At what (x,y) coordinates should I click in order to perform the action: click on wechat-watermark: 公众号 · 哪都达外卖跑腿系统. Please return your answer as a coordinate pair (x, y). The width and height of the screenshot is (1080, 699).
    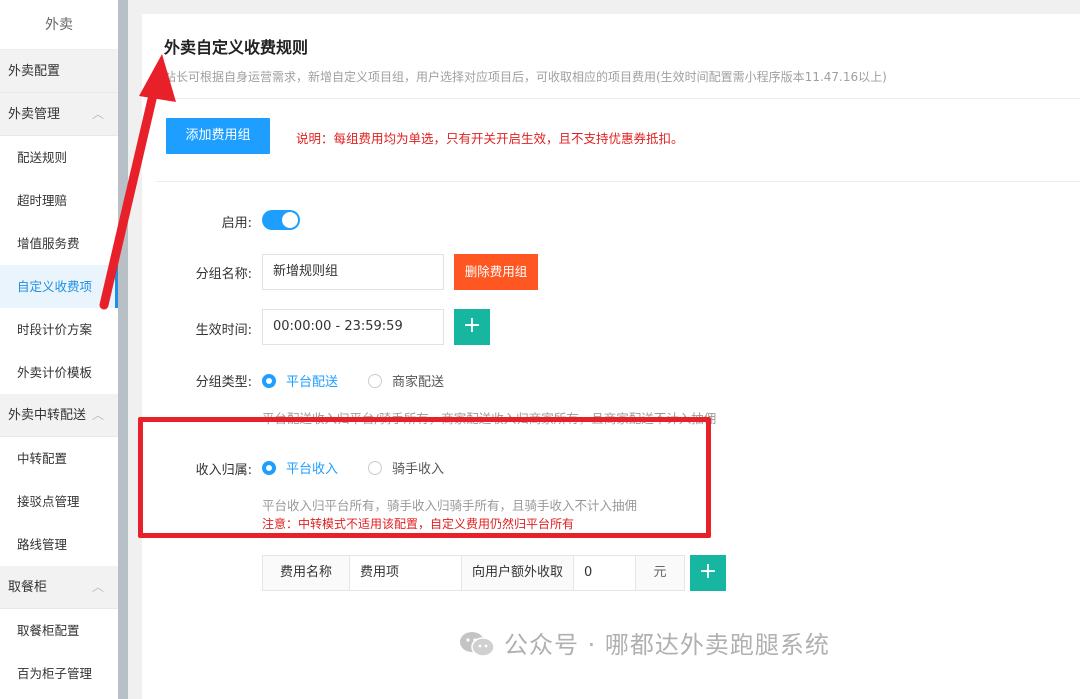
    Looking at the image, I should click on (644, 642).